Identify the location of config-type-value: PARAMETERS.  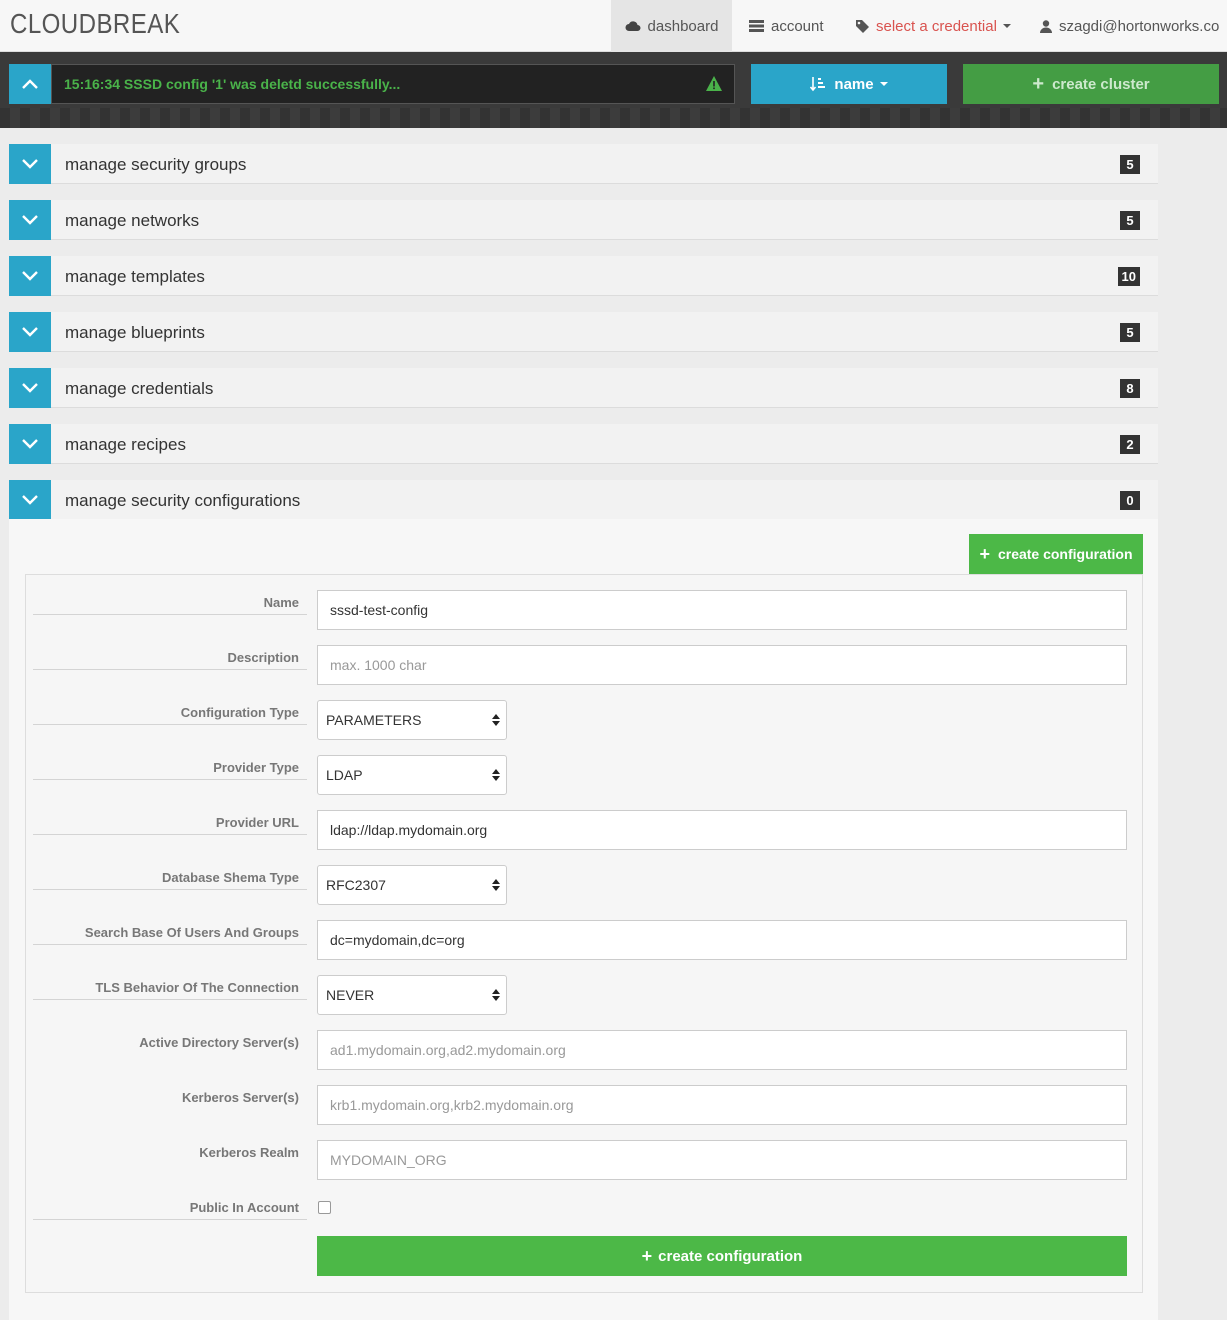
(374, 720).